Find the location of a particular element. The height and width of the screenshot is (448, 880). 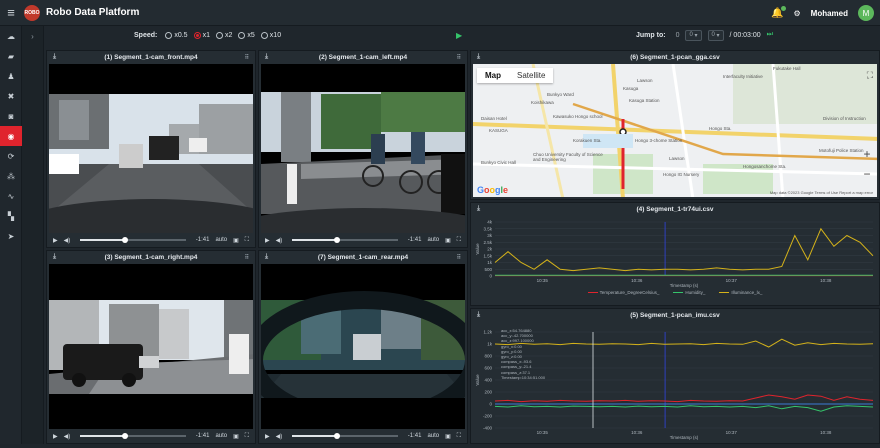

jump-minute-select: 0 ▾ is located at coordinates (693, 35).